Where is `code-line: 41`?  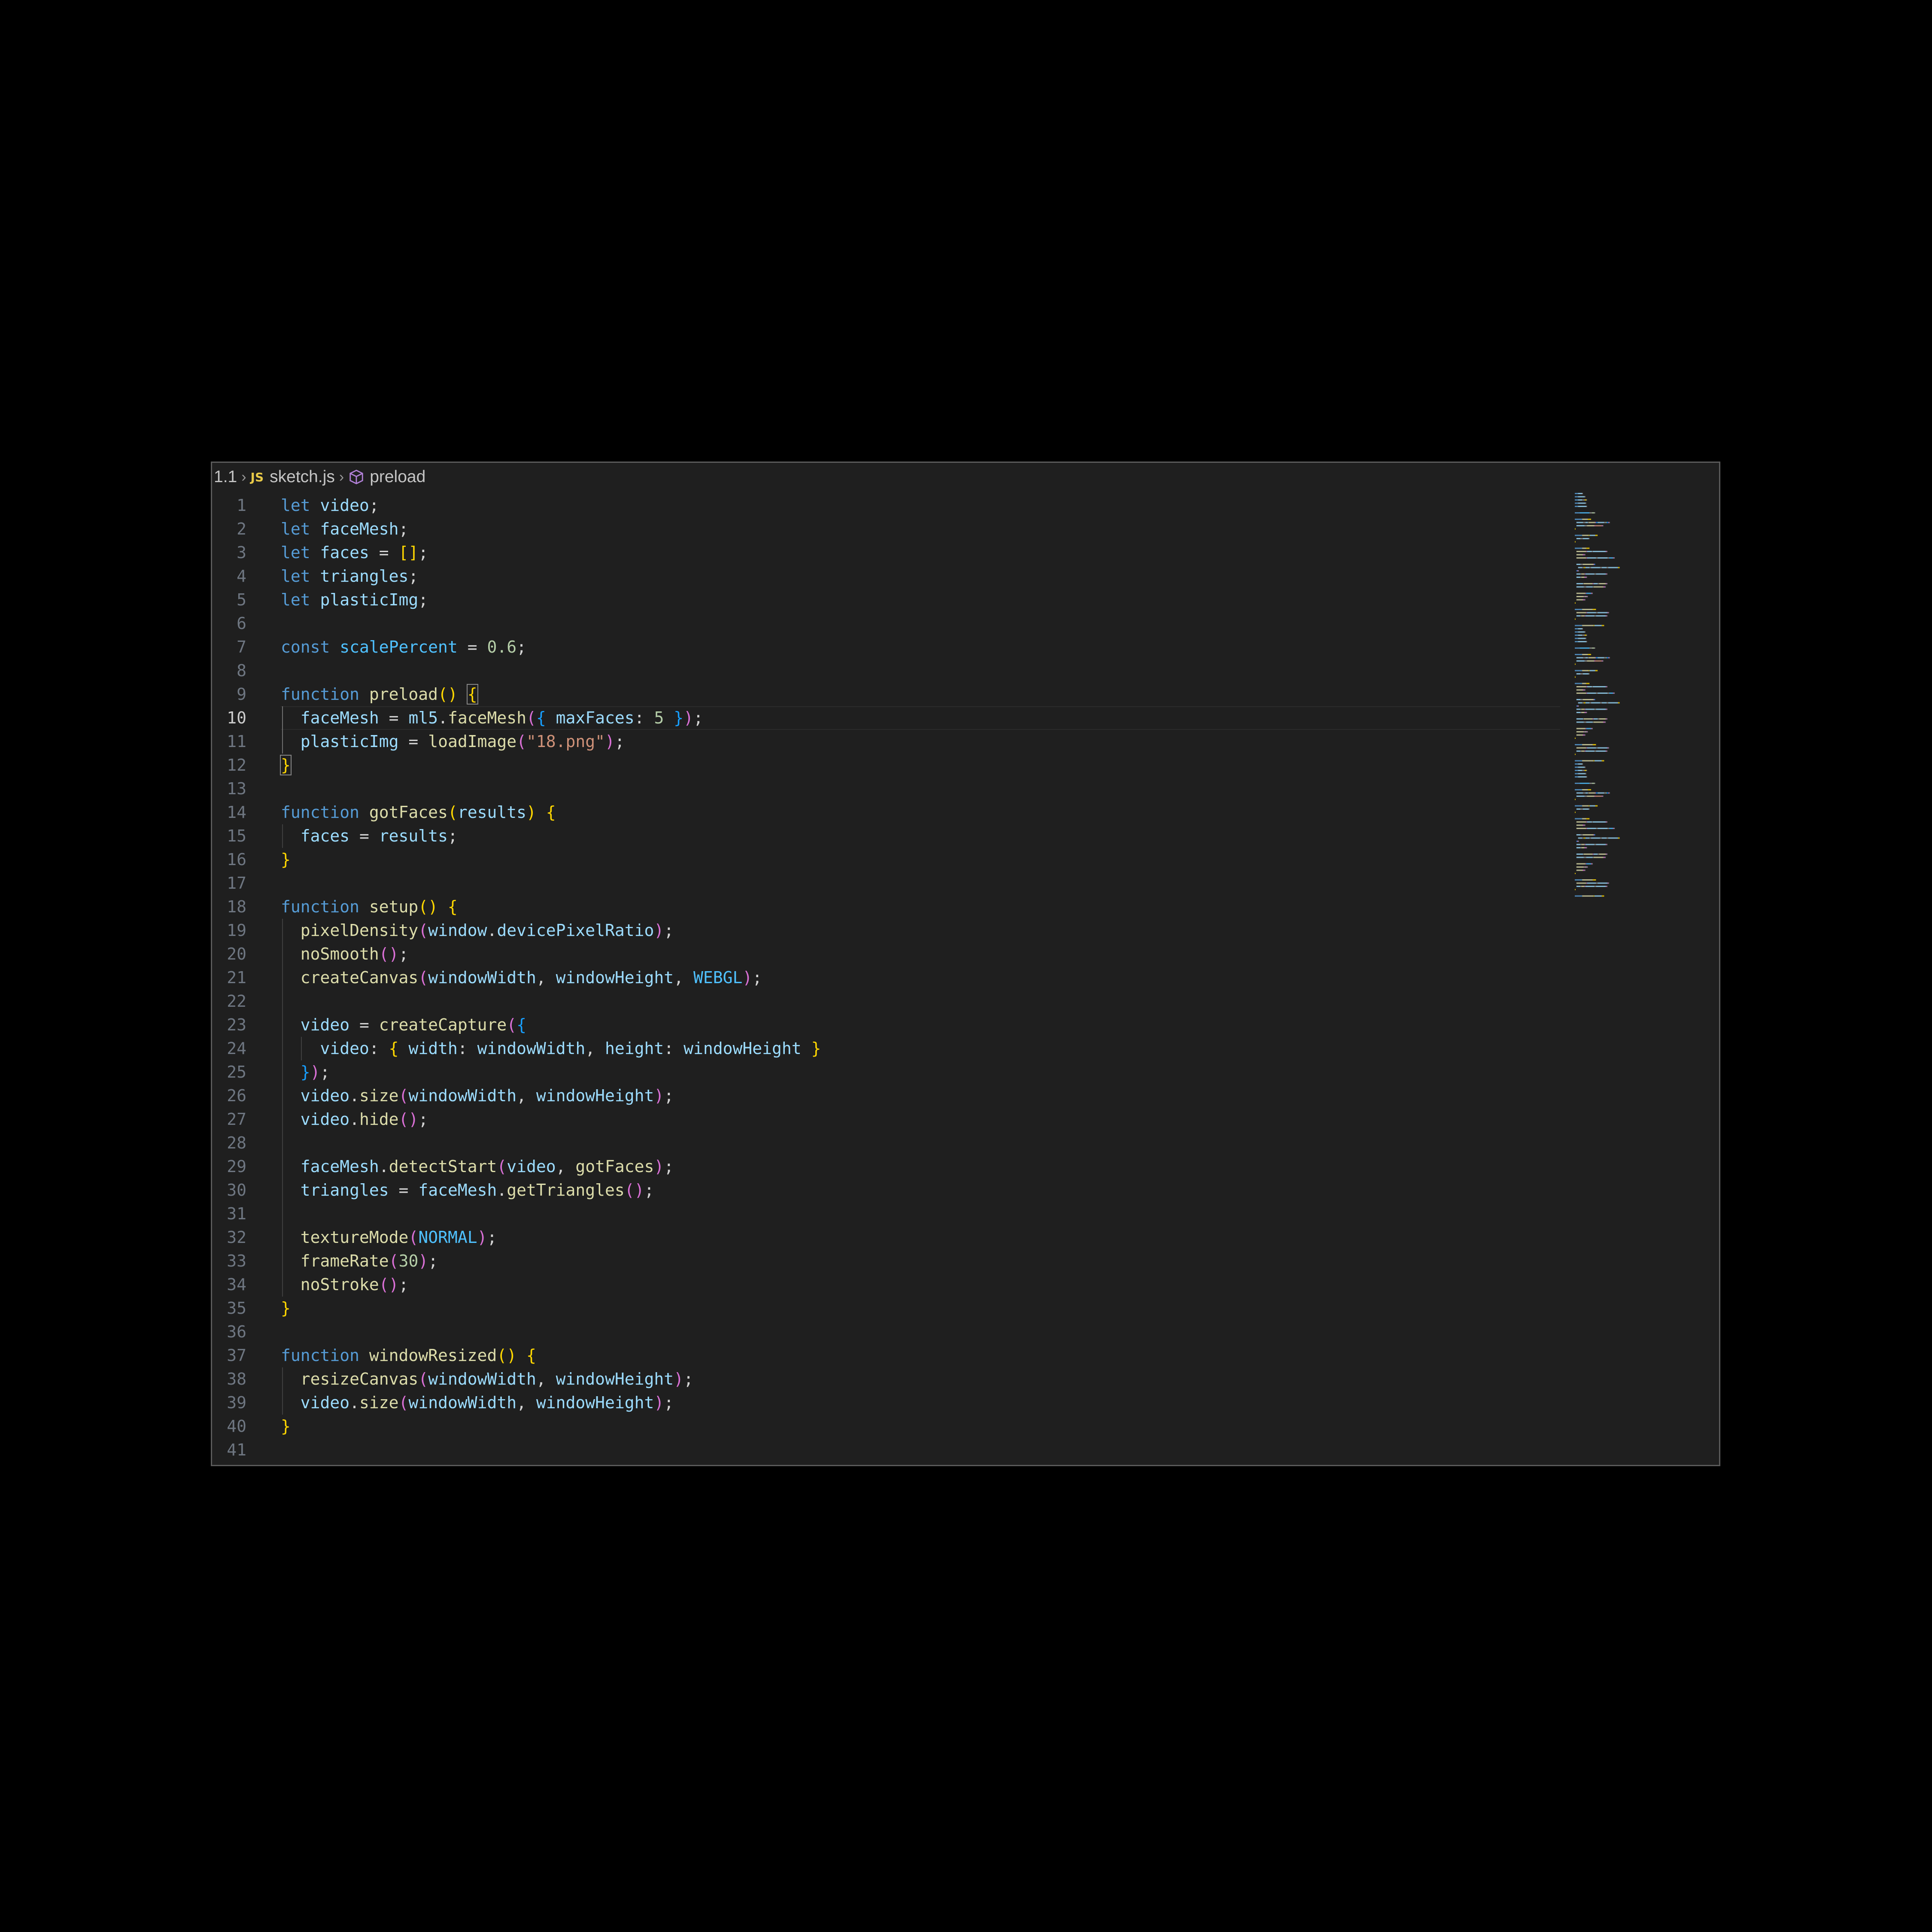 code-line: 41 is located at coordinates (965, 1450).